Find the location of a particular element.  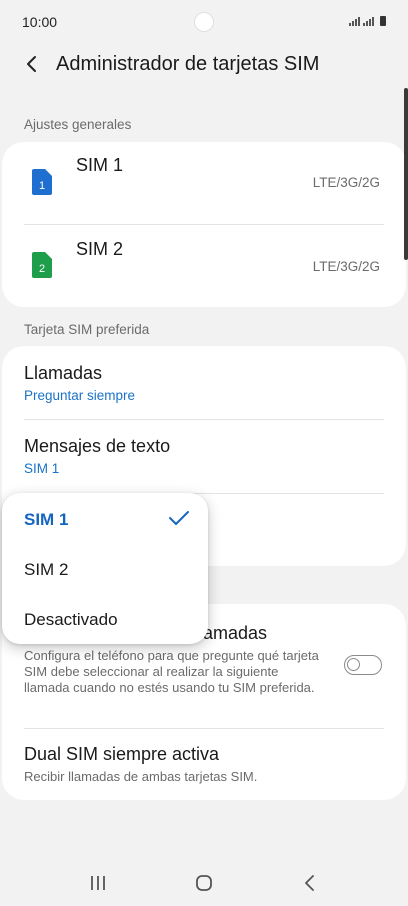

calls-title: Llamadas is located at coordinates (63, 373).